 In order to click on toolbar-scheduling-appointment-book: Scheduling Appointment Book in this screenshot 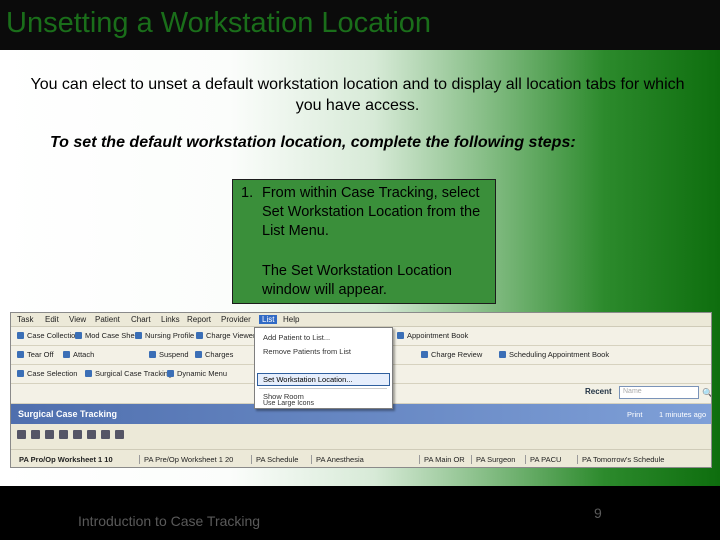, I will do `click(554, 354)`.